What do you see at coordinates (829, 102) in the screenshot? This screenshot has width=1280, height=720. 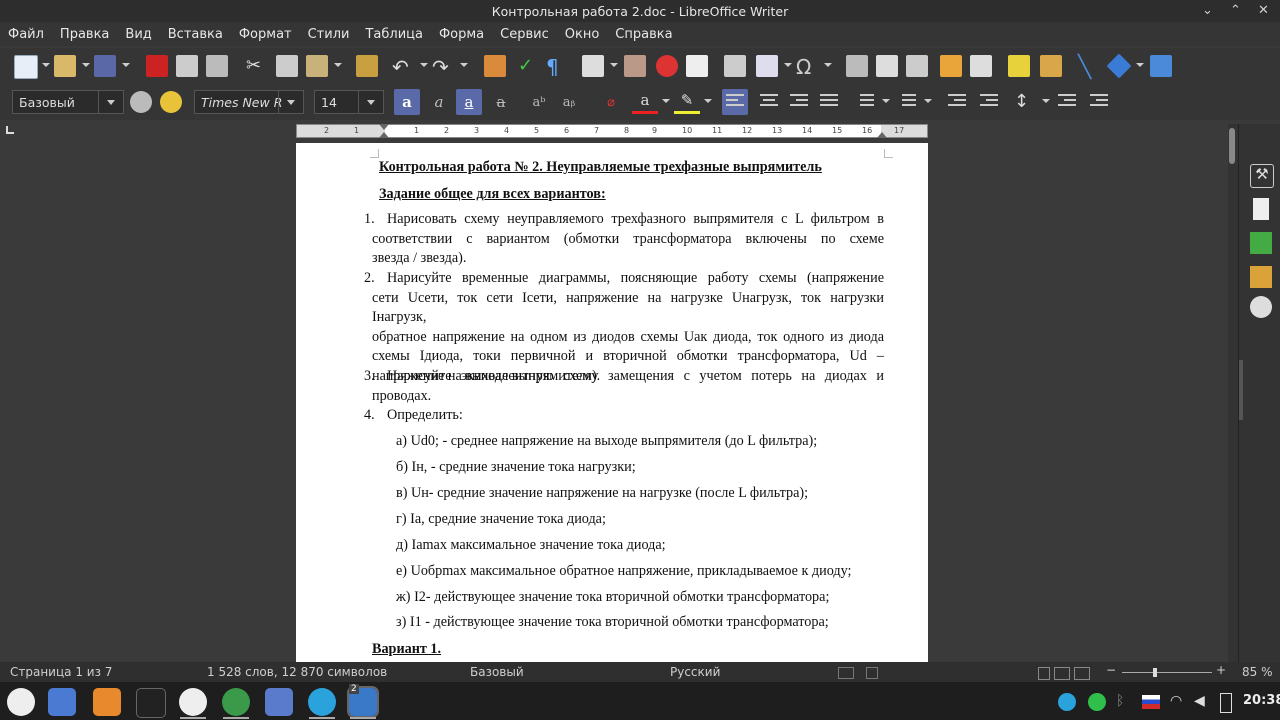 I see `align-justify-icon` at bounding box center [829, 102].